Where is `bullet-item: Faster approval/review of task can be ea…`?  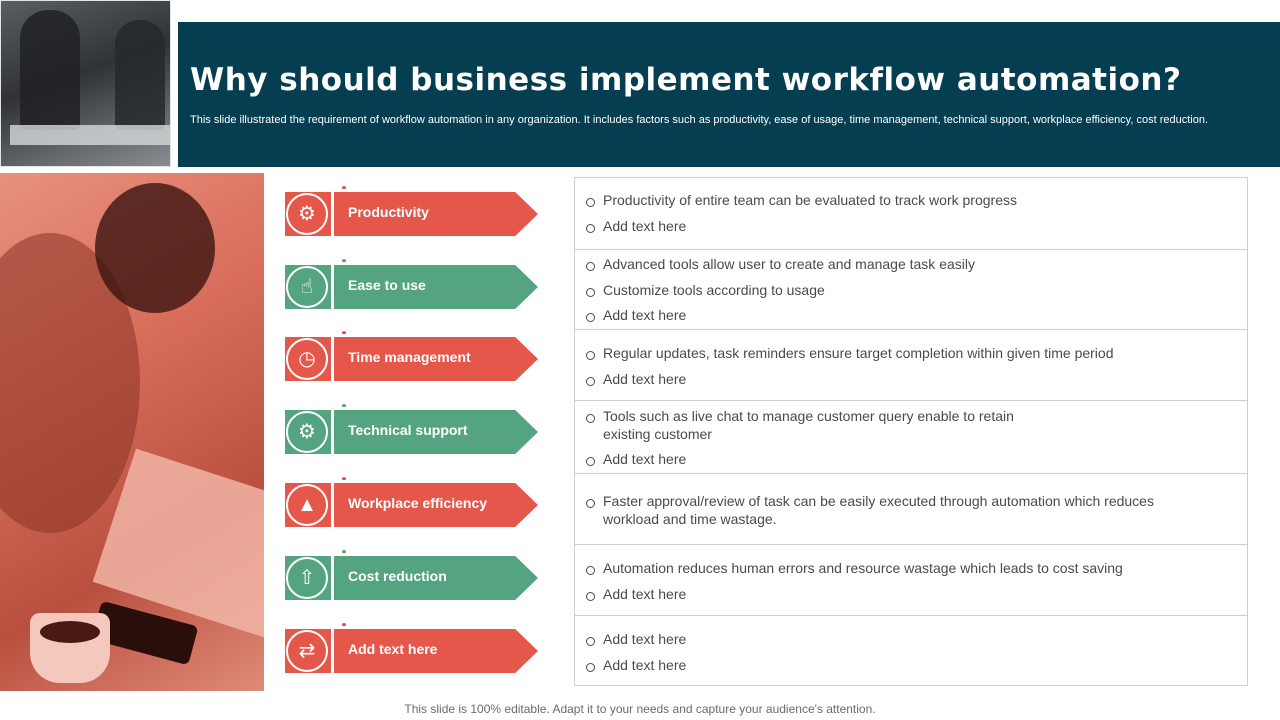 bullet-item: Faster approval/review of task can be ea… is located at coordinates (886, 510).